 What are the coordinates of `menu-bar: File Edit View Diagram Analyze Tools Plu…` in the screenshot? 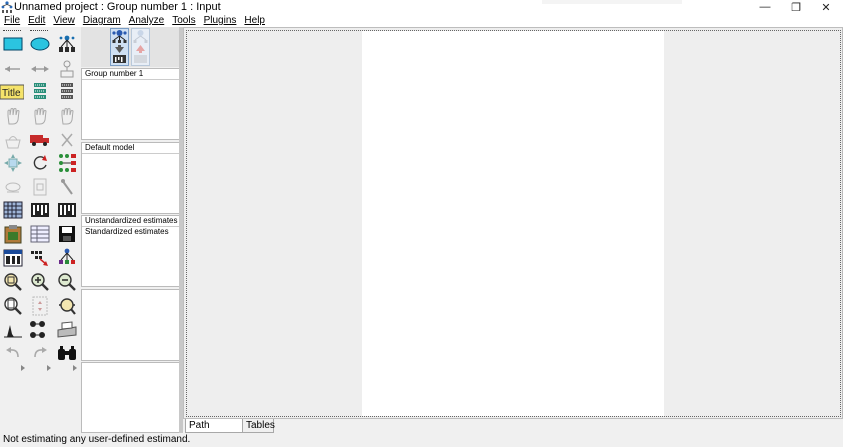 It's located at (421, 20).